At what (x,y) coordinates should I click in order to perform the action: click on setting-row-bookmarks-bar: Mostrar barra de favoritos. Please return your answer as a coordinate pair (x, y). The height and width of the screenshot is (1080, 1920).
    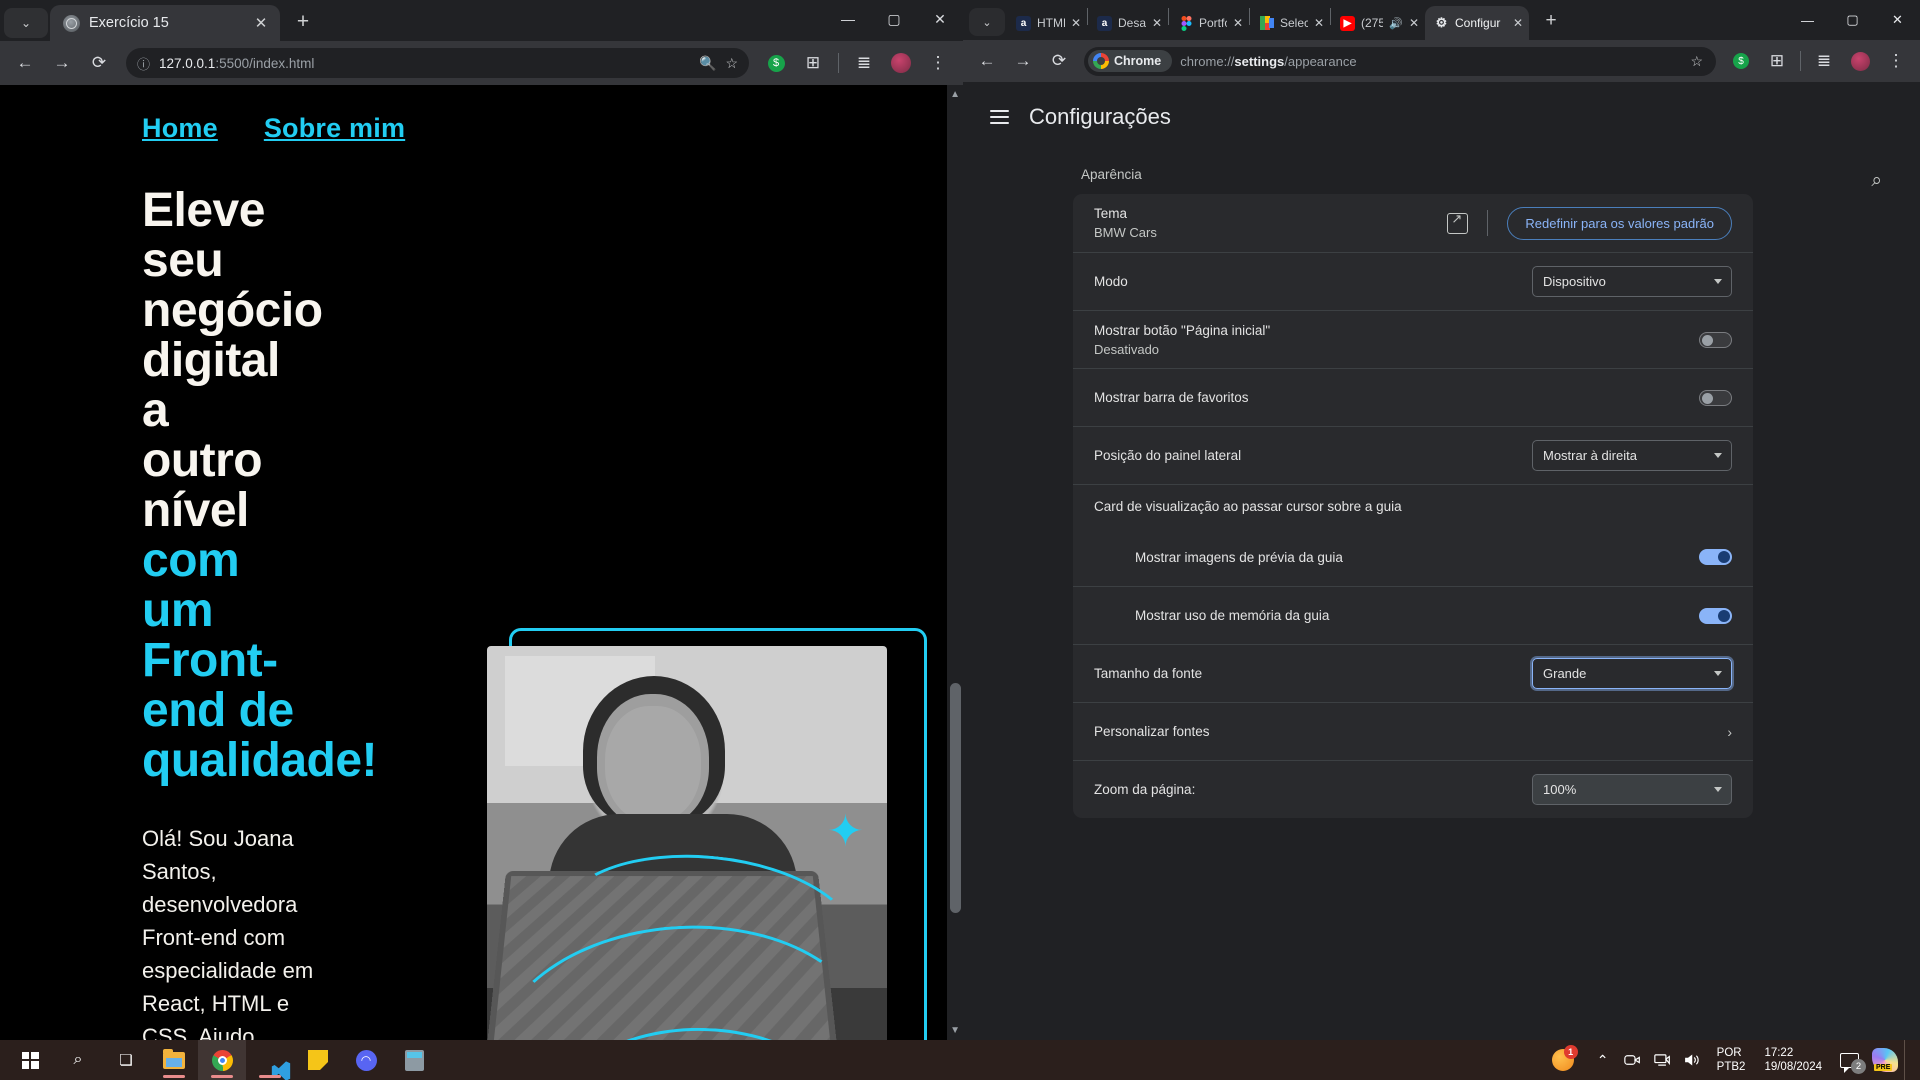
    Looking at the image, I should click on (1413, 397).